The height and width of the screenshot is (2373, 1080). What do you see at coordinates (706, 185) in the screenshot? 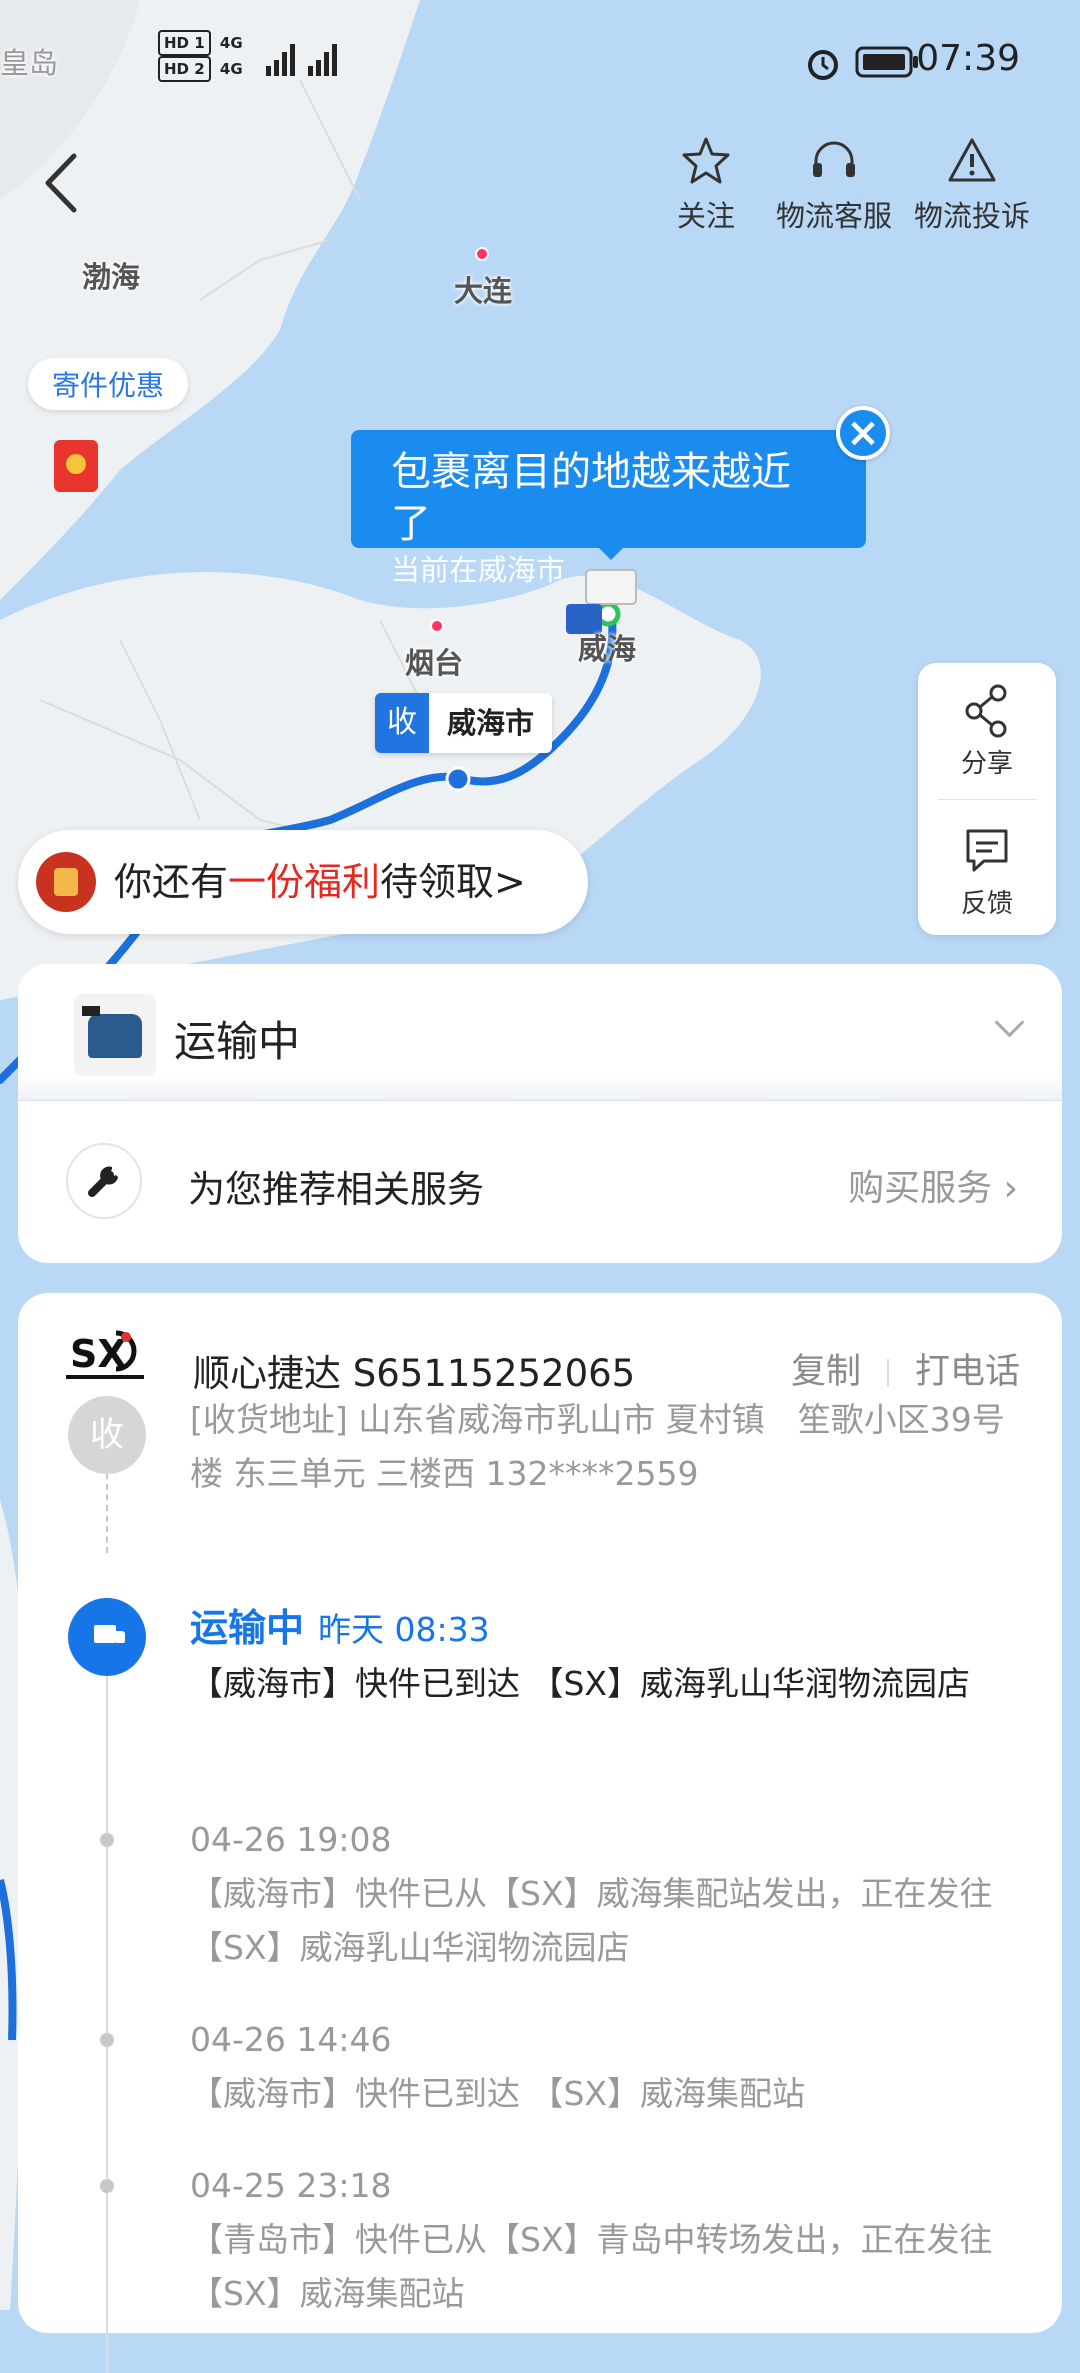
I see `follow-button: 关注` at bounding box center [706, 185].